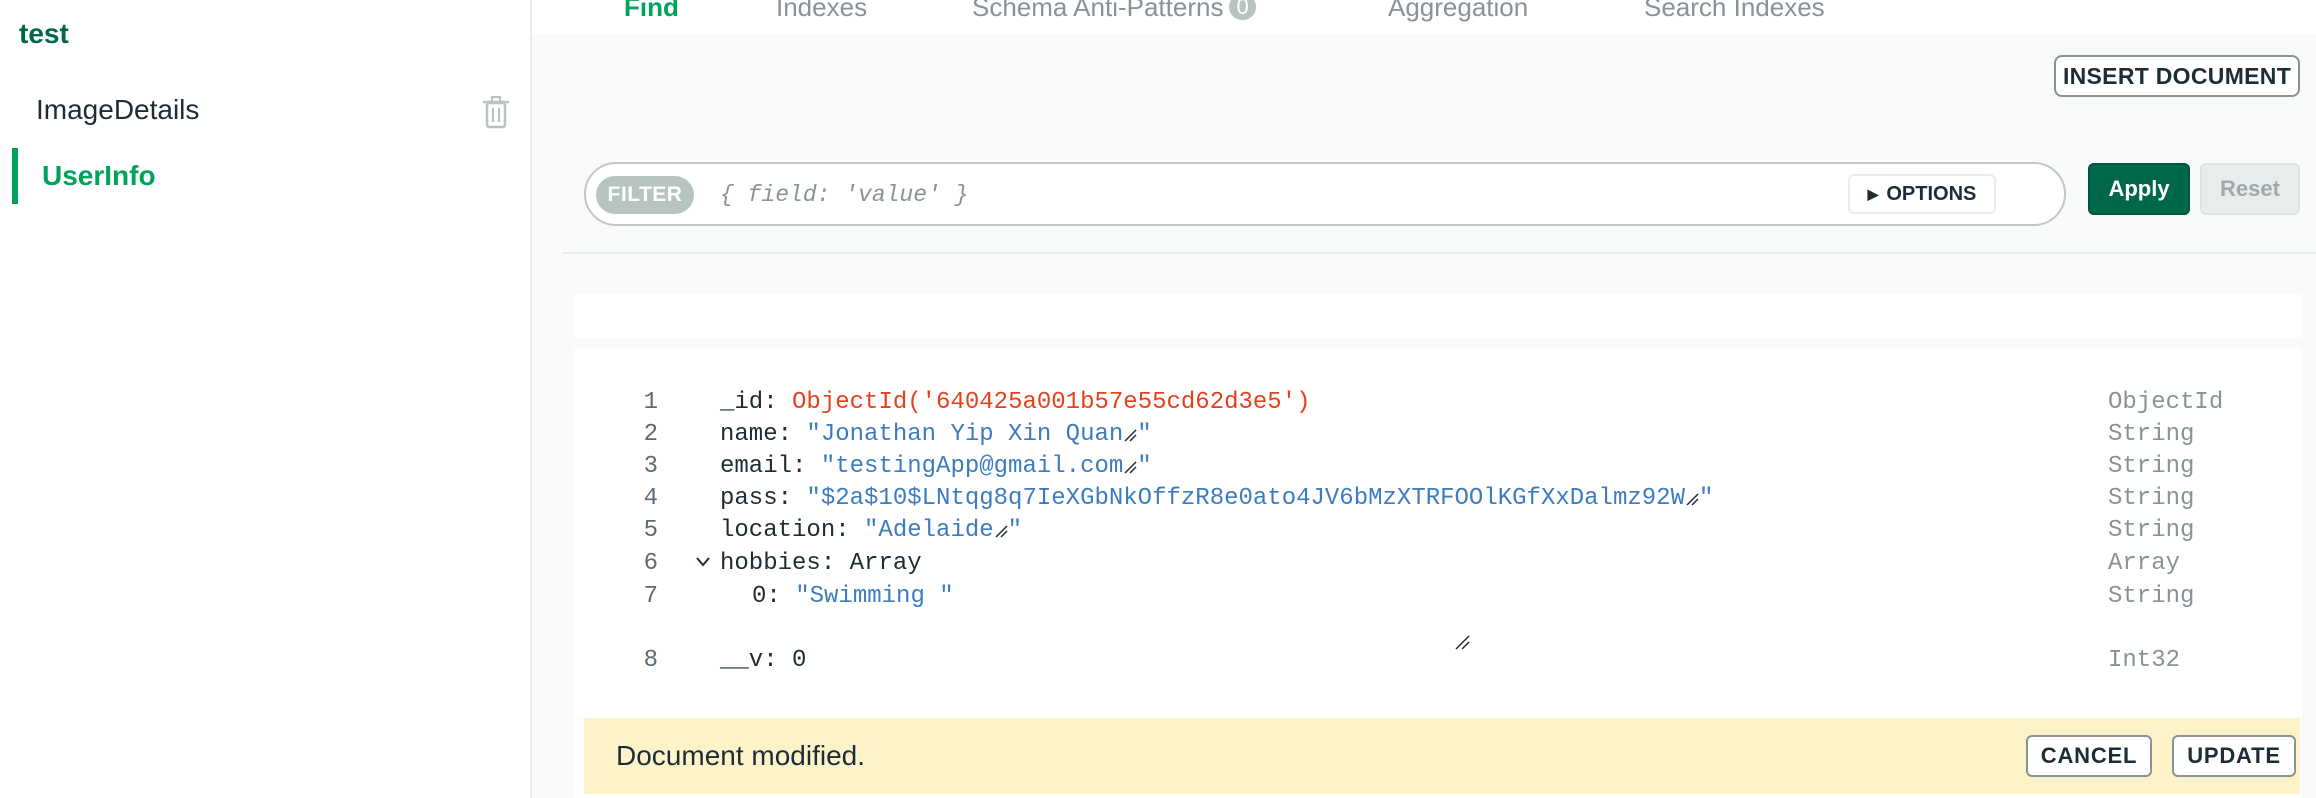 This screenshot has width=2316, height=798. What do you see at coordinates (265, 176) in the screenshot?
I see `sidebar-item-userinfo: UserInfo` at bounding box center [265, 176].